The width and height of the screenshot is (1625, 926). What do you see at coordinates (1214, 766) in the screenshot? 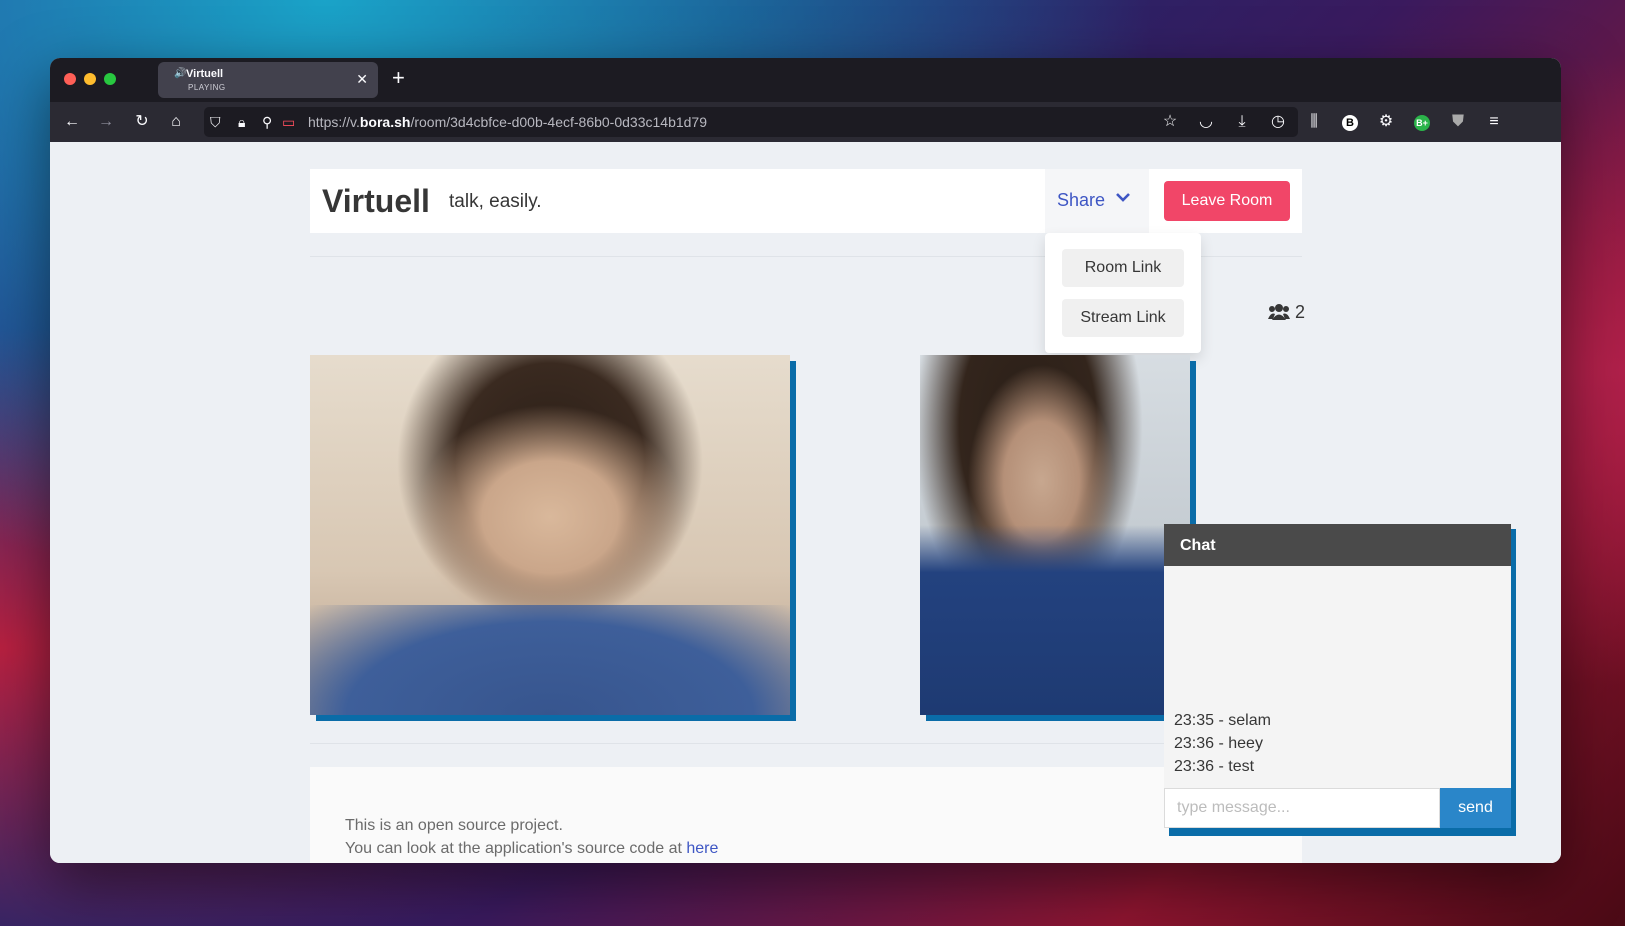
I see `chat-message: 23:36 - test` at bounding box center [1214, 766].